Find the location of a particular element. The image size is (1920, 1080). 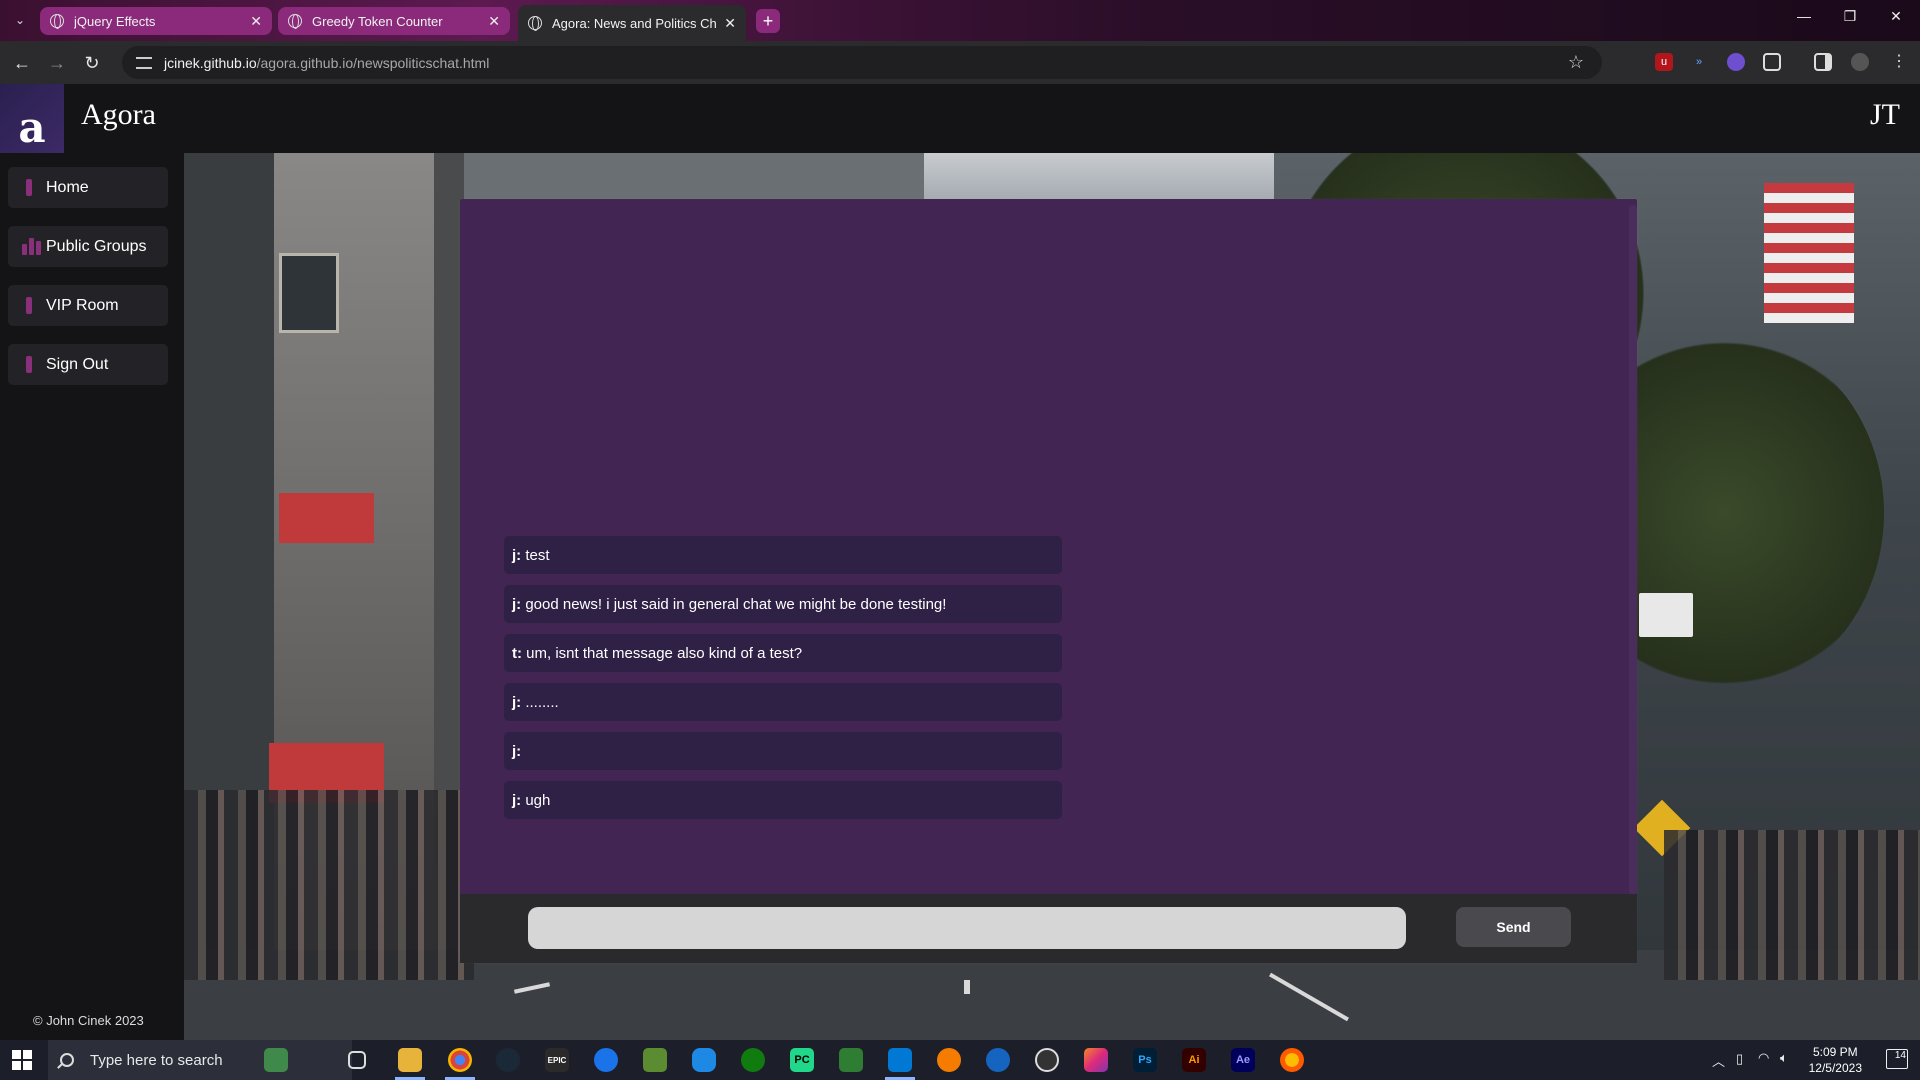

forward-icon: → is located at coordinates (57, 63).